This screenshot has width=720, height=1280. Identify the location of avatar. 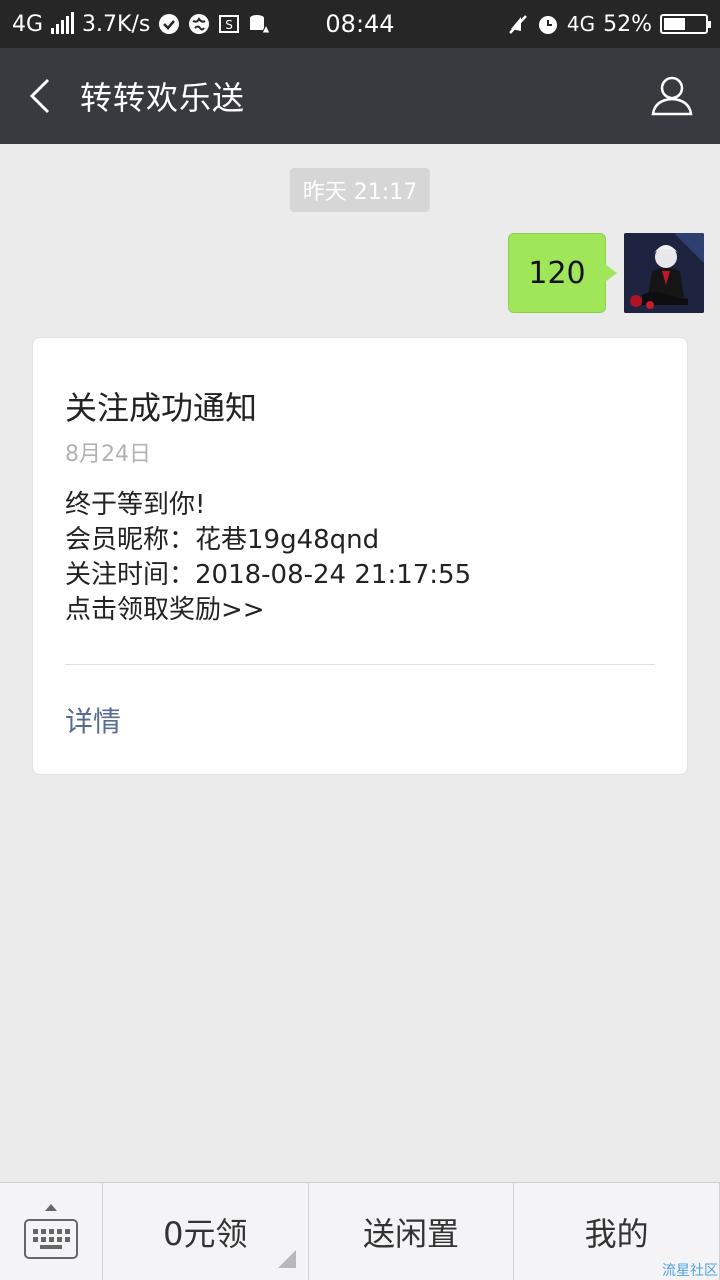
(664, 273).